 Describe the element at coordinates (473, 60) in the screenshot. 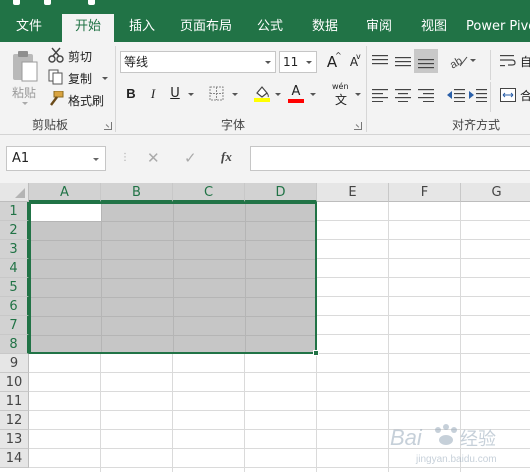

I see `orientation-dropdown-icon` at that location.